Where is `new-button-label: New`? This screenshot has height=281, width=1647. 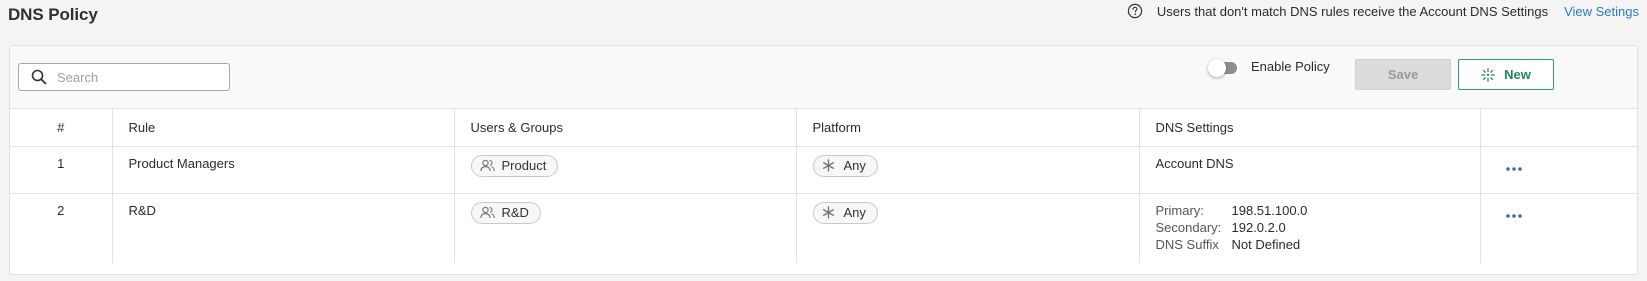
new-button-label: New is located at coordinates (1517, 74).